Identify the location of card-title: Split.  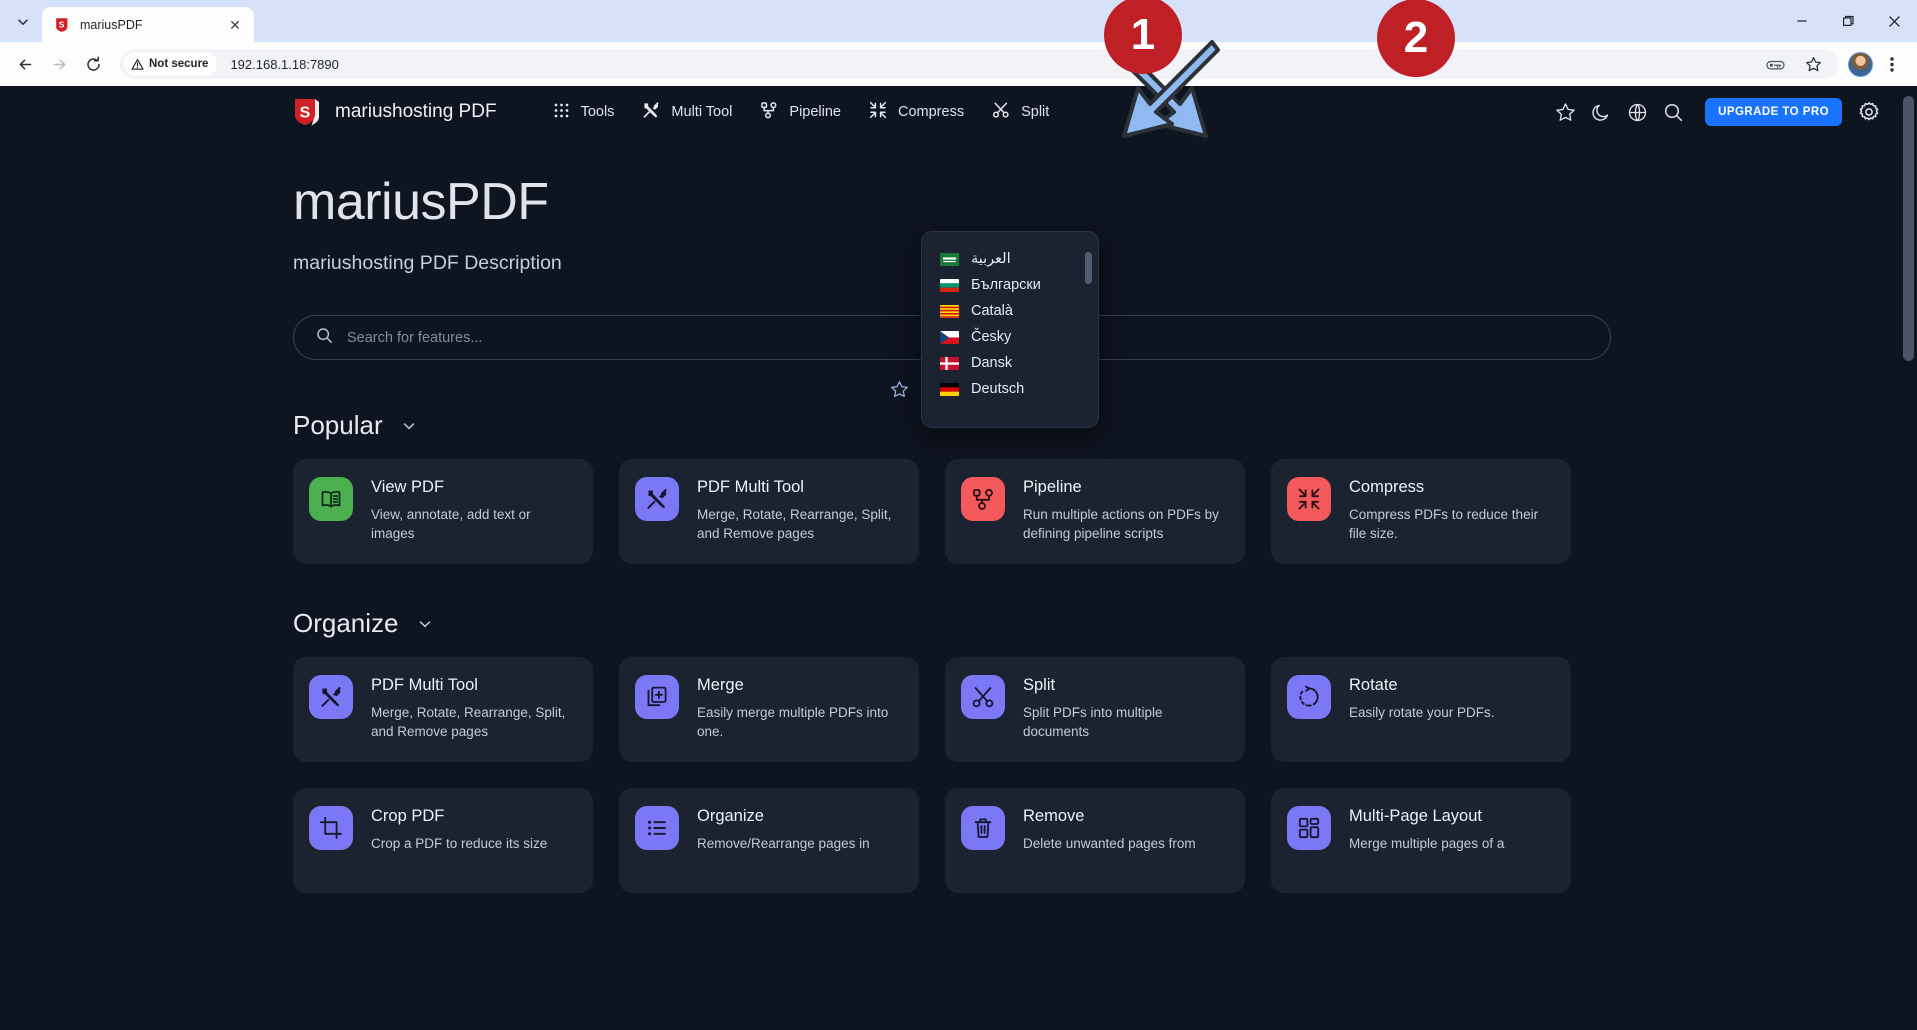
(1039, 685).